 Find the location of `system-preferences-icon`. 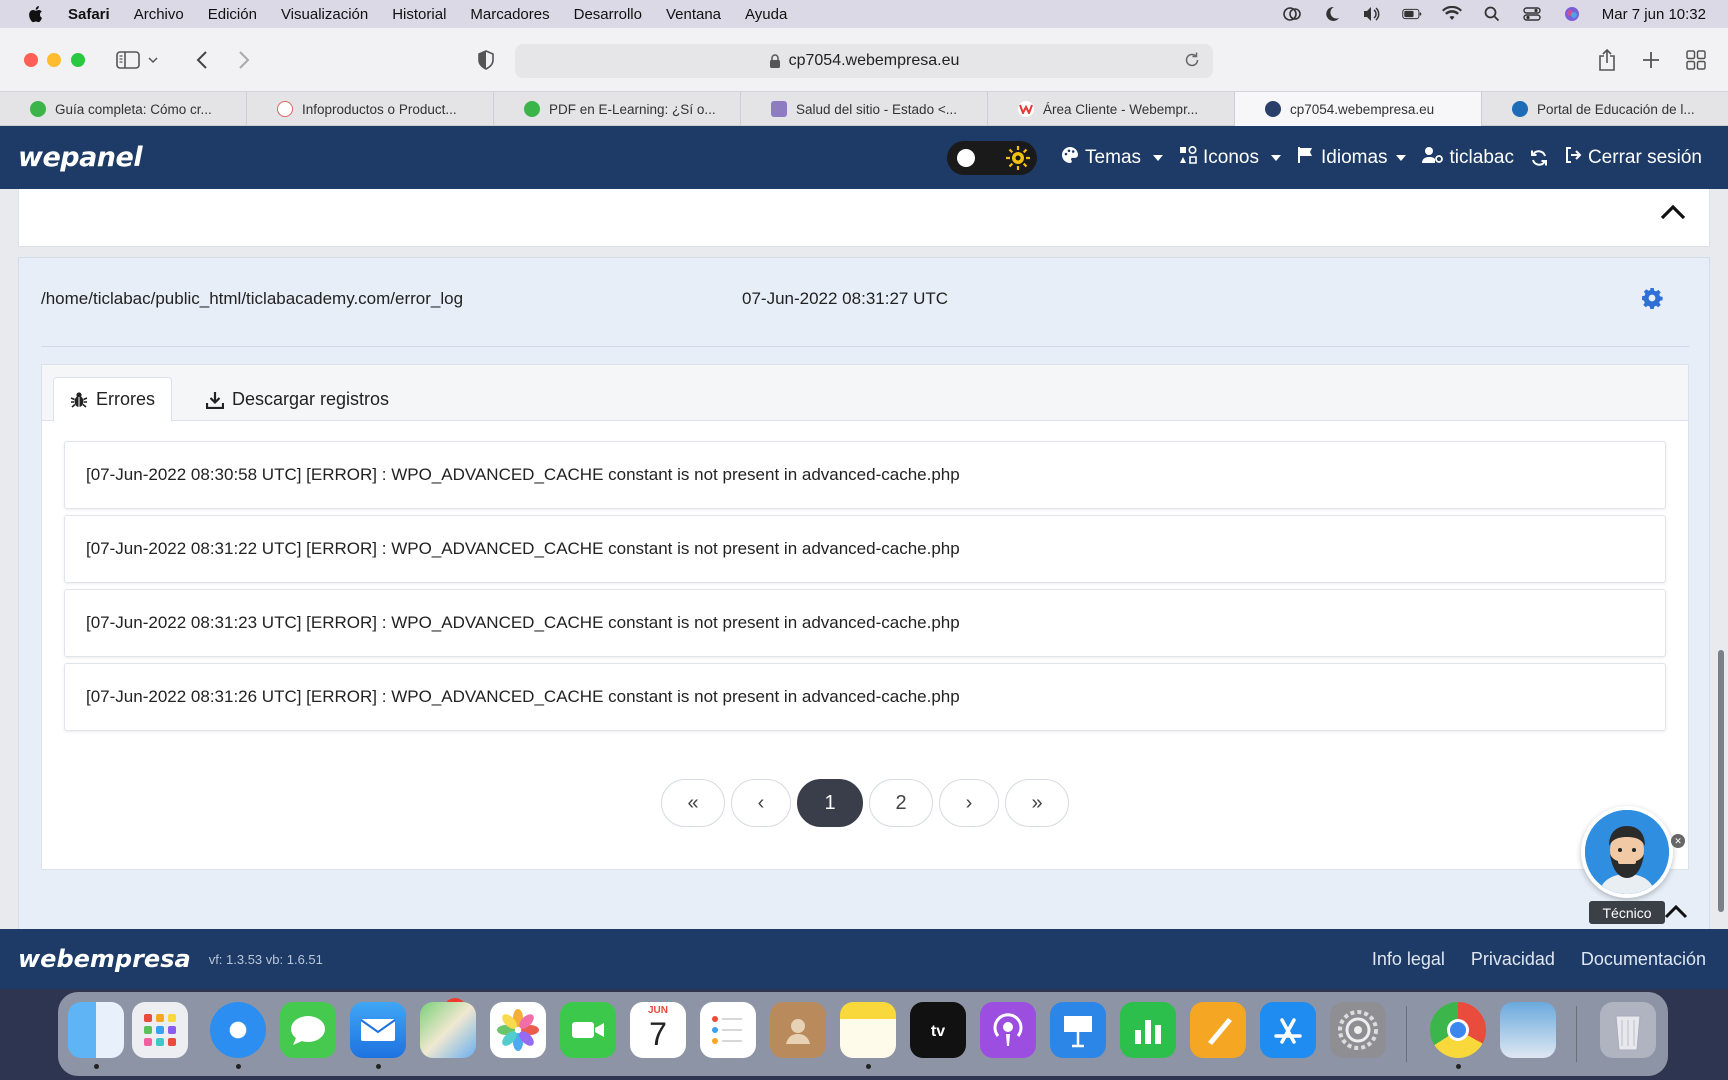

system-preferences-icon is located at coordinates (1358, 1030).